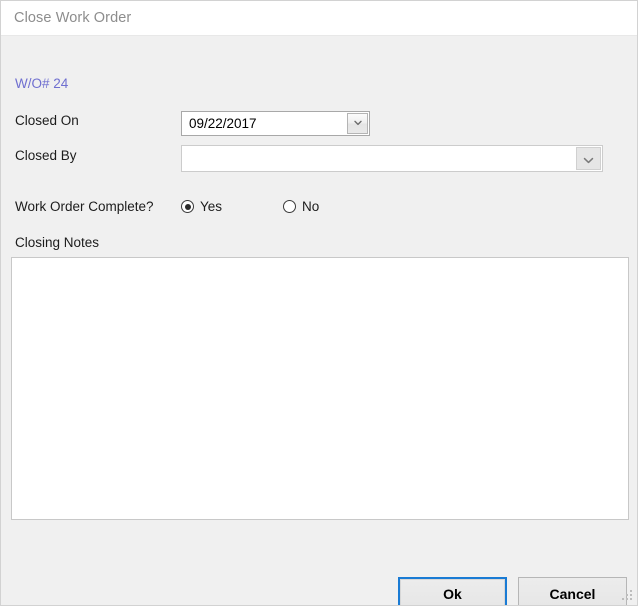 The width and height of the screenshot is (638, 606). Describe the element at coordinates (275, 123) in the screenshot. I see `closed-on-datepicker: 09/22/2017` at that location.